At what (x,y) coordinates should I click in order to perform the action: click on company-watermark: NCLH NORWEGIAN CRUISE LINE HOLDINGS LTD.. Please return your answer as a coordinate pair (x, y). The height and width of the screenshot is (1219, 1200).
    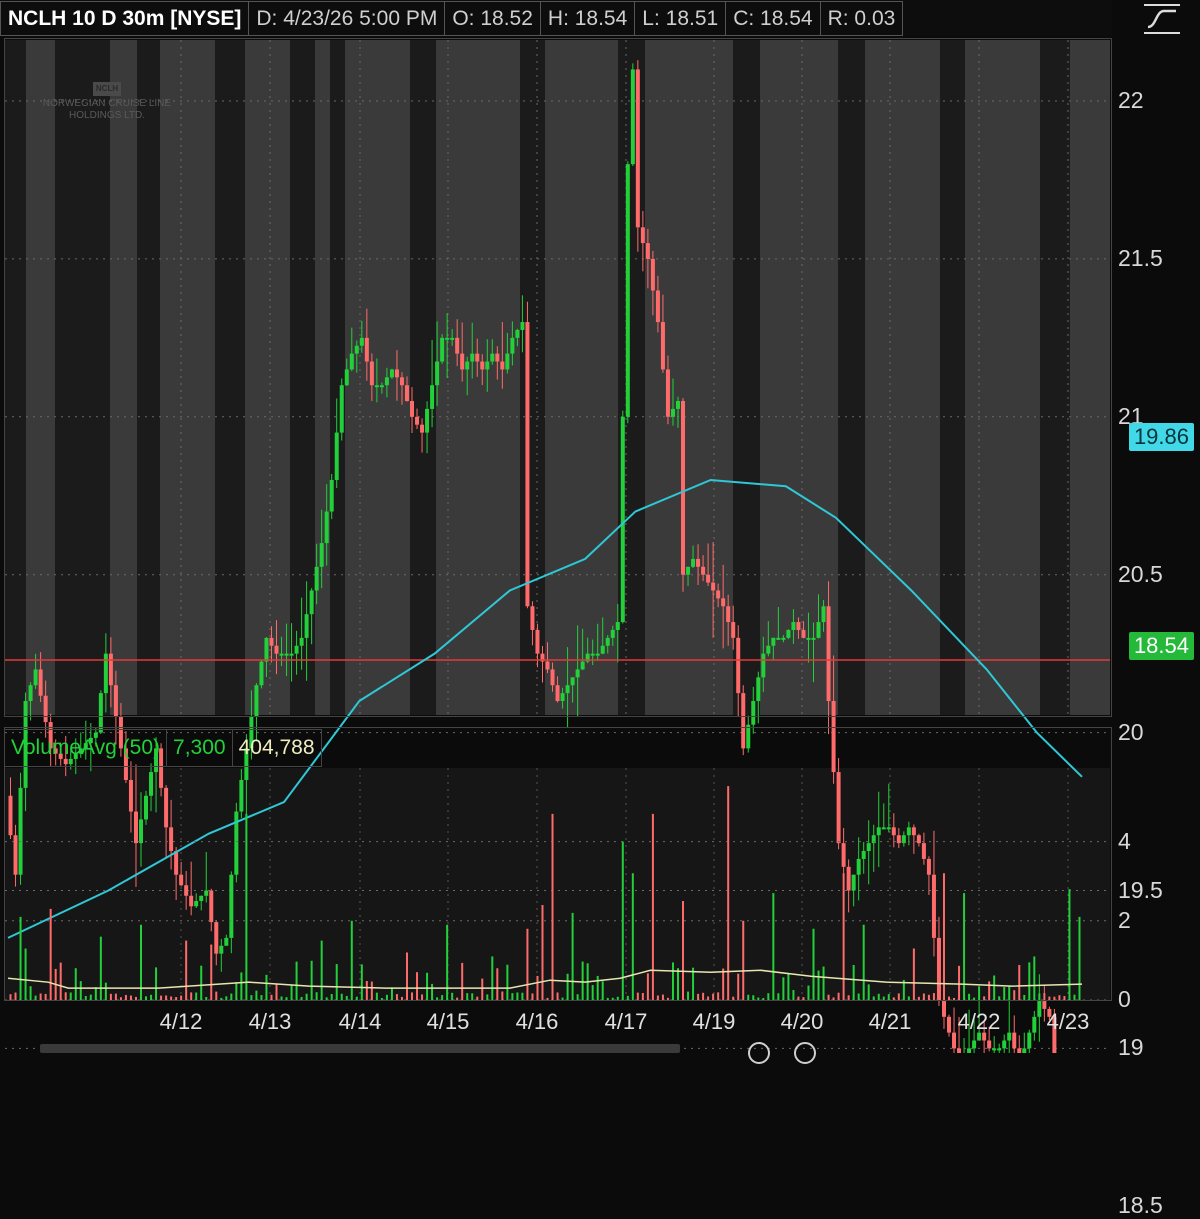
    Looking at the image, I should click on (107, 102).